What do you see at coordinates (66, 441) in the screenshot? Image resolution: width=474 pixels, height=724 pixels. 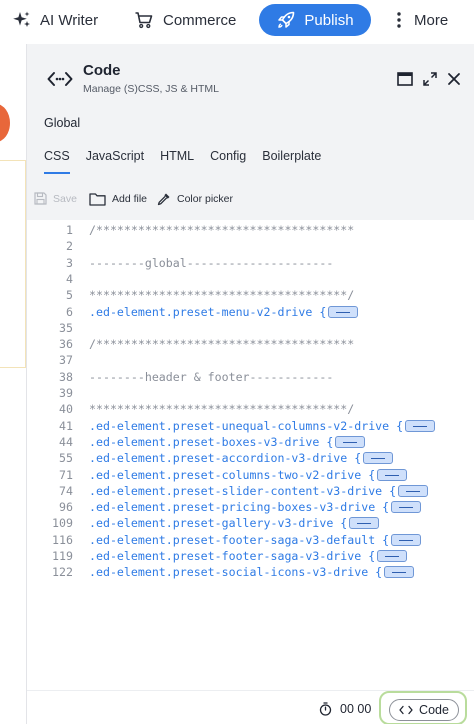 I see `line-number: 44` at bounding box center [66, 441].